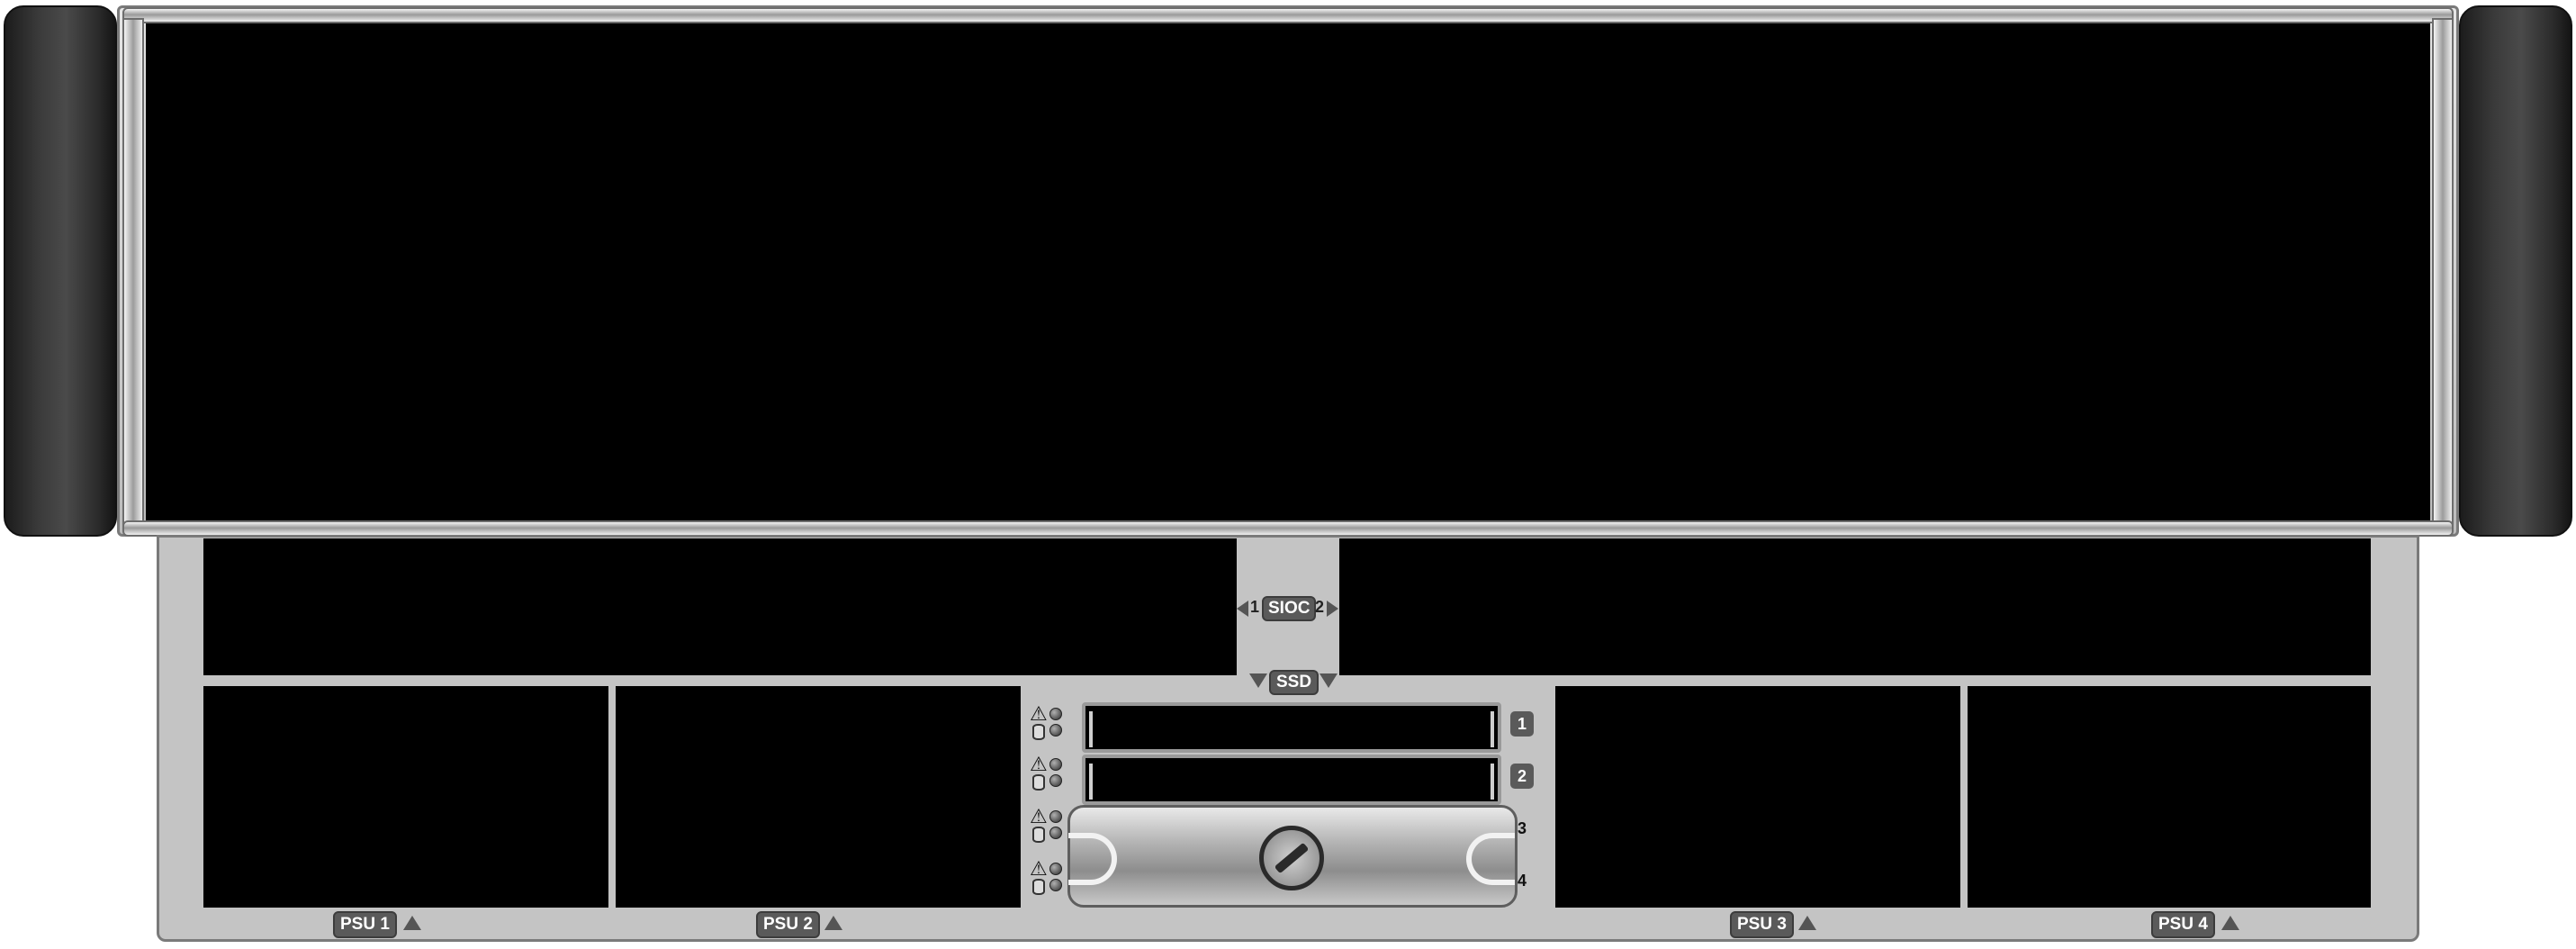  I want to click on psu-label: PSU 1, so click(365, 924).